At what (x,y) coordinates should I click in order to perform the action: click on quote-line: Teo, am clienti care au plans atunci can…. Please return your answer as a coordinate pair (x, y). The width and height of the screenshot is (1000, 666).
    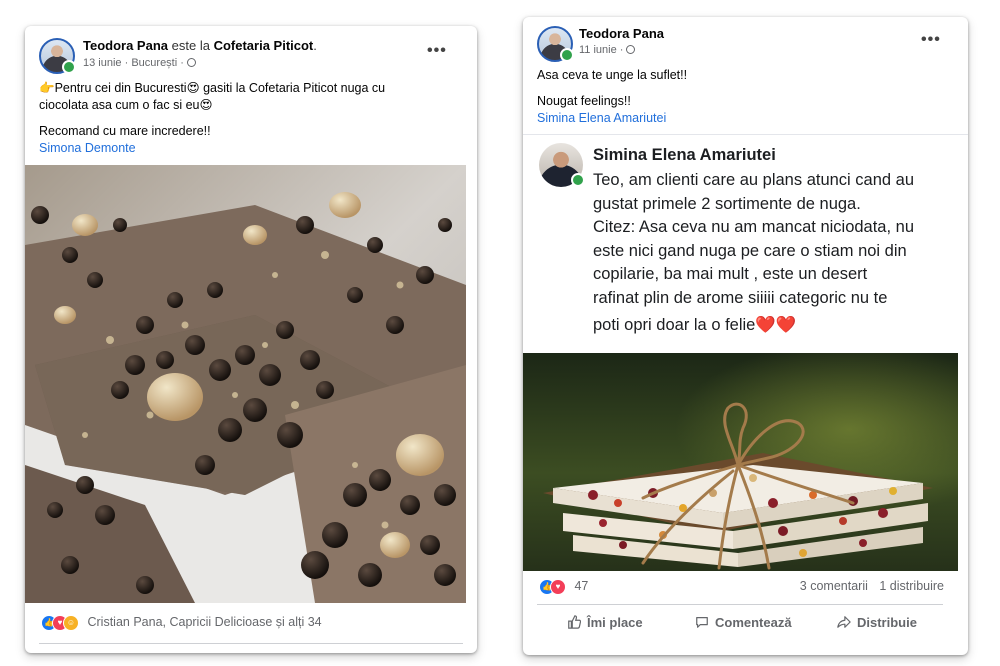
    Looking at the image, I should click on (754, 180).